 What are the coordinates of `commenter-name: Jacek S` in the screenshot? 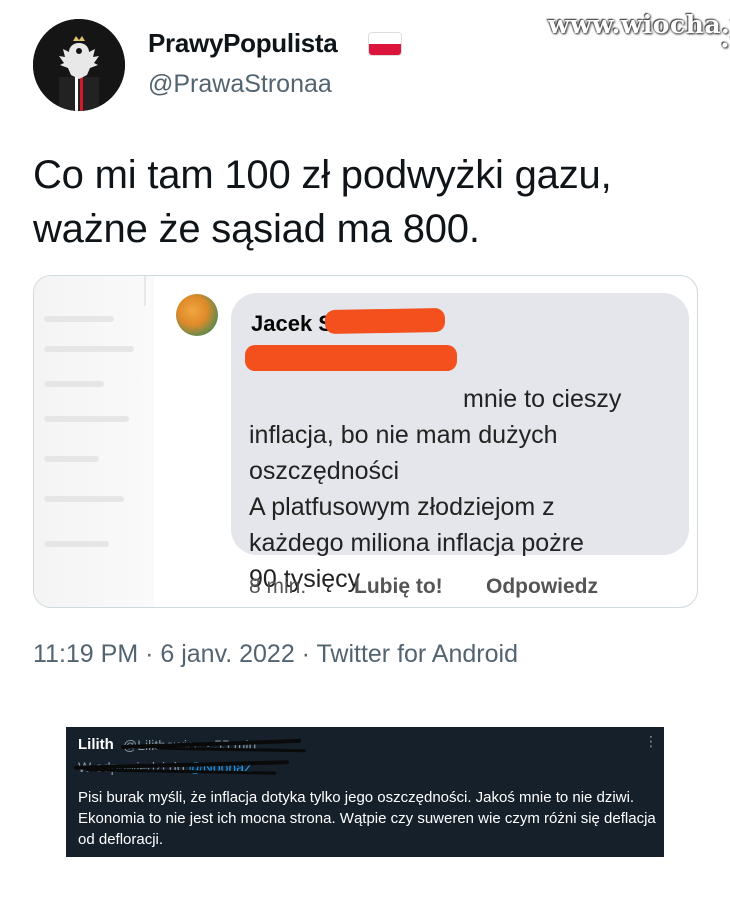 It's located at (292, 323).